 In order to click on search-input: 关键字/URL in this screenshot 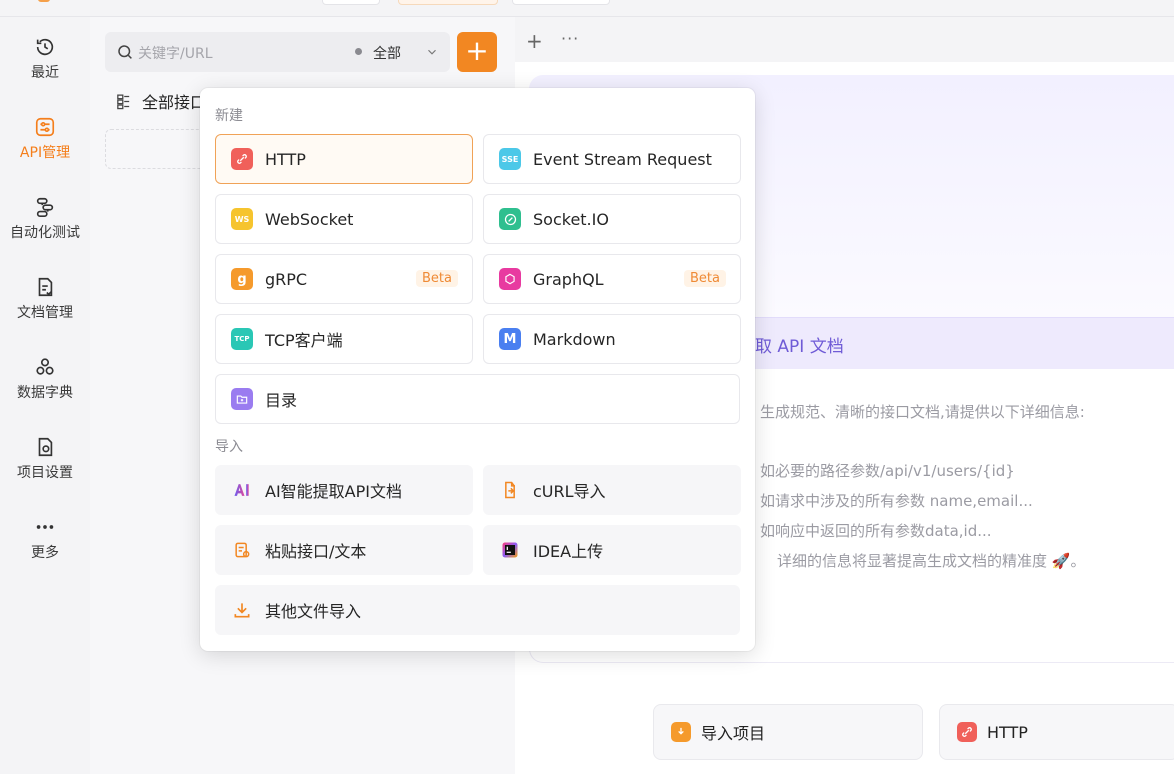, I will do `click(175, 53)`.